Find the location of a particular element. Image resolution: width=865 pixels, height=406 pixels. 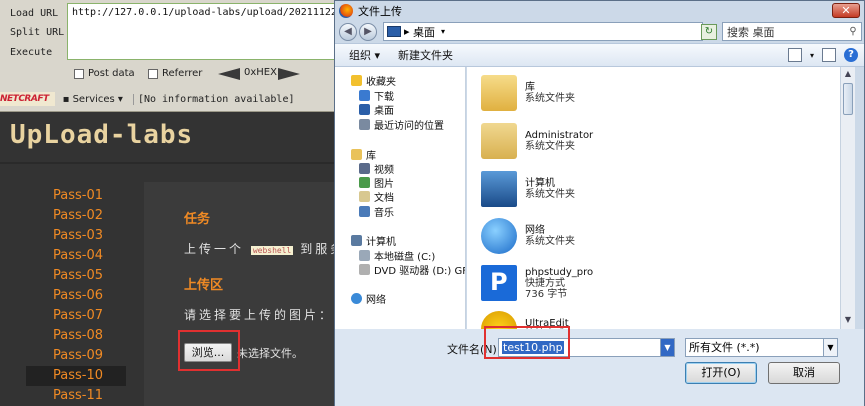

cancel-button: 取消 is located at coordinates (804, 373).